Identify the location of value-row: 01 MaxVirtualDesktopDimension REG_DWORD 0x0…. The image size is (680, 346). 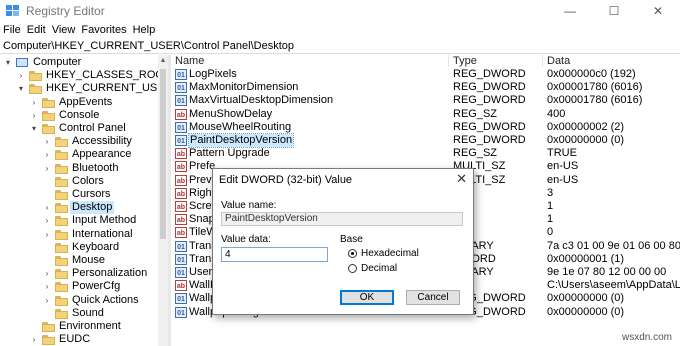
(425, 100).